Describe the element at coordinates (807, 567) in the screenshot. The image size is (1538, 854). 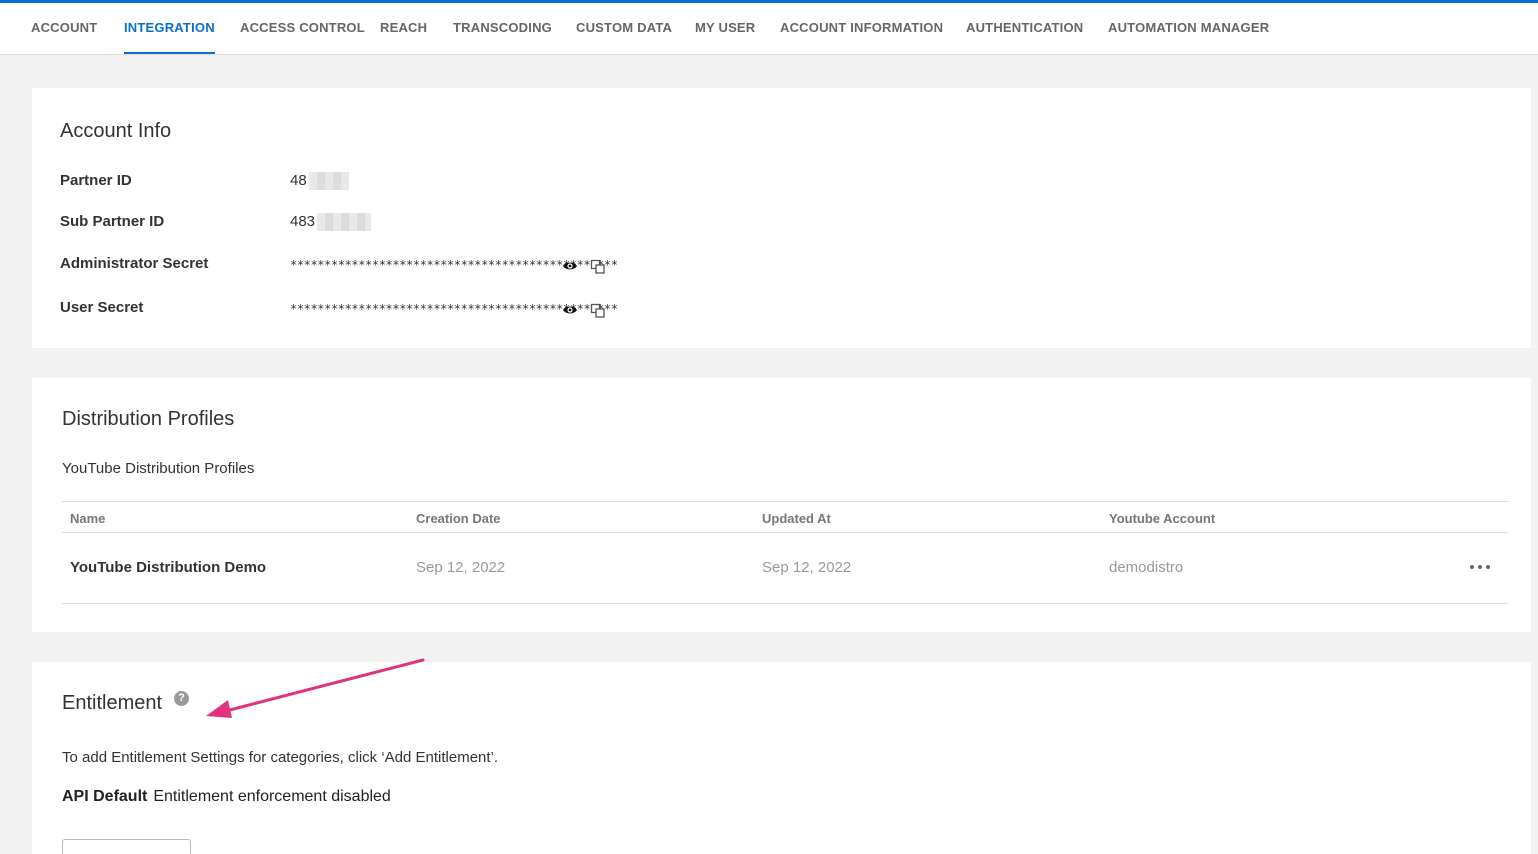
I see `row-updated-at: Sep 12, 2022` at that location.